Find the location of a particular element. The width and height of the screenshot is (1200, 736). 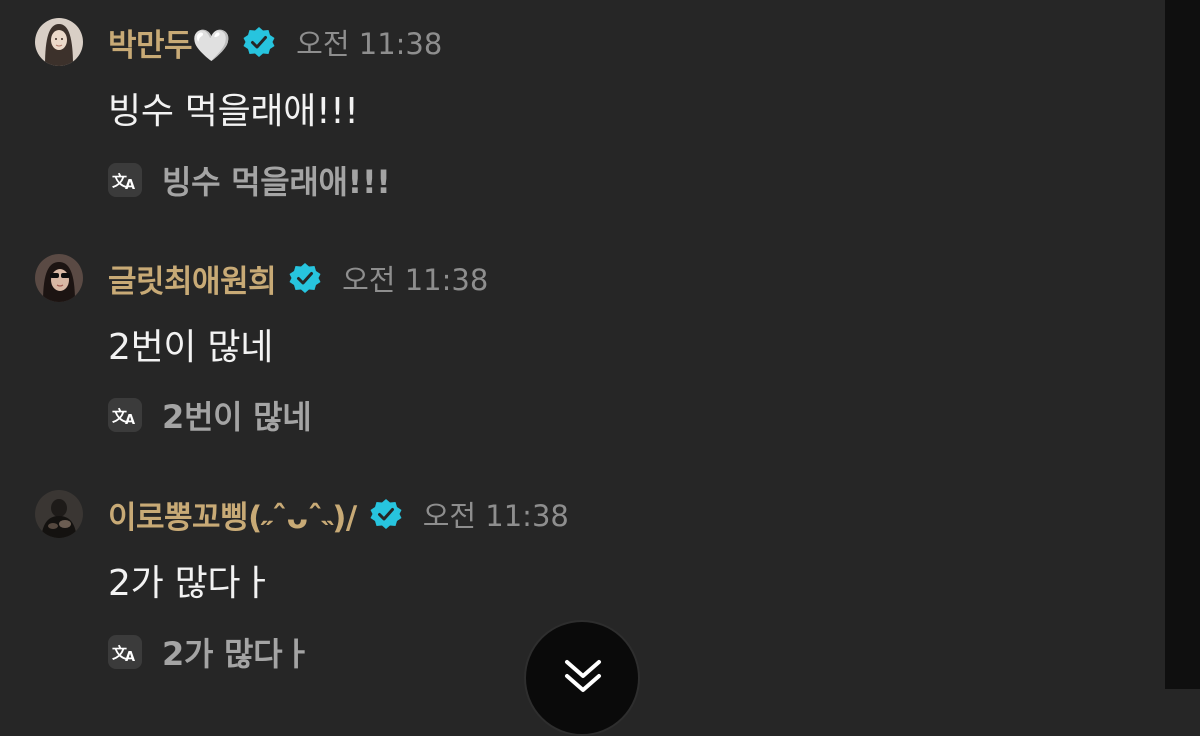

side-panel-edge is located at coordinates (1182, 344).